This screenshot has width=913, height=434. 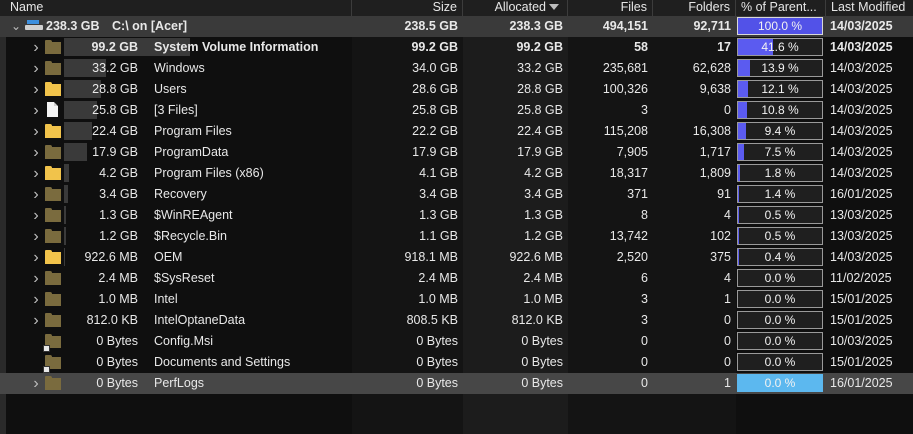 I want to click on row-name: Windows, so click(x=179, y=68).